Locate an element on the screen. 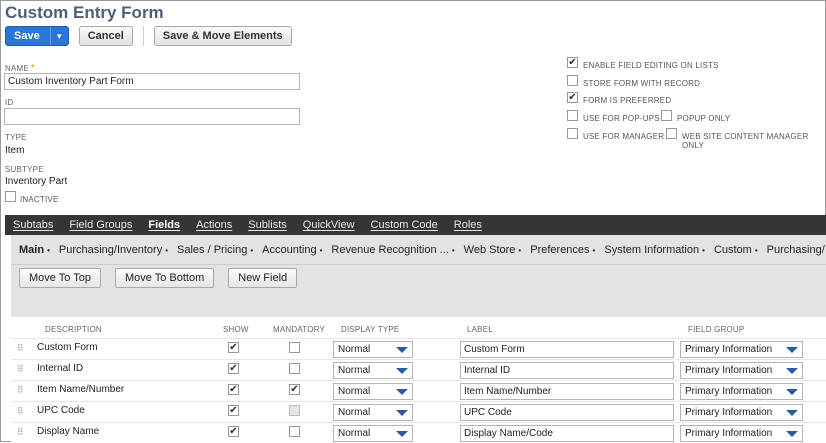 The height and width of the screenshot is (443, 826). label-input: Custom Form is located at coordinates (567, 349).